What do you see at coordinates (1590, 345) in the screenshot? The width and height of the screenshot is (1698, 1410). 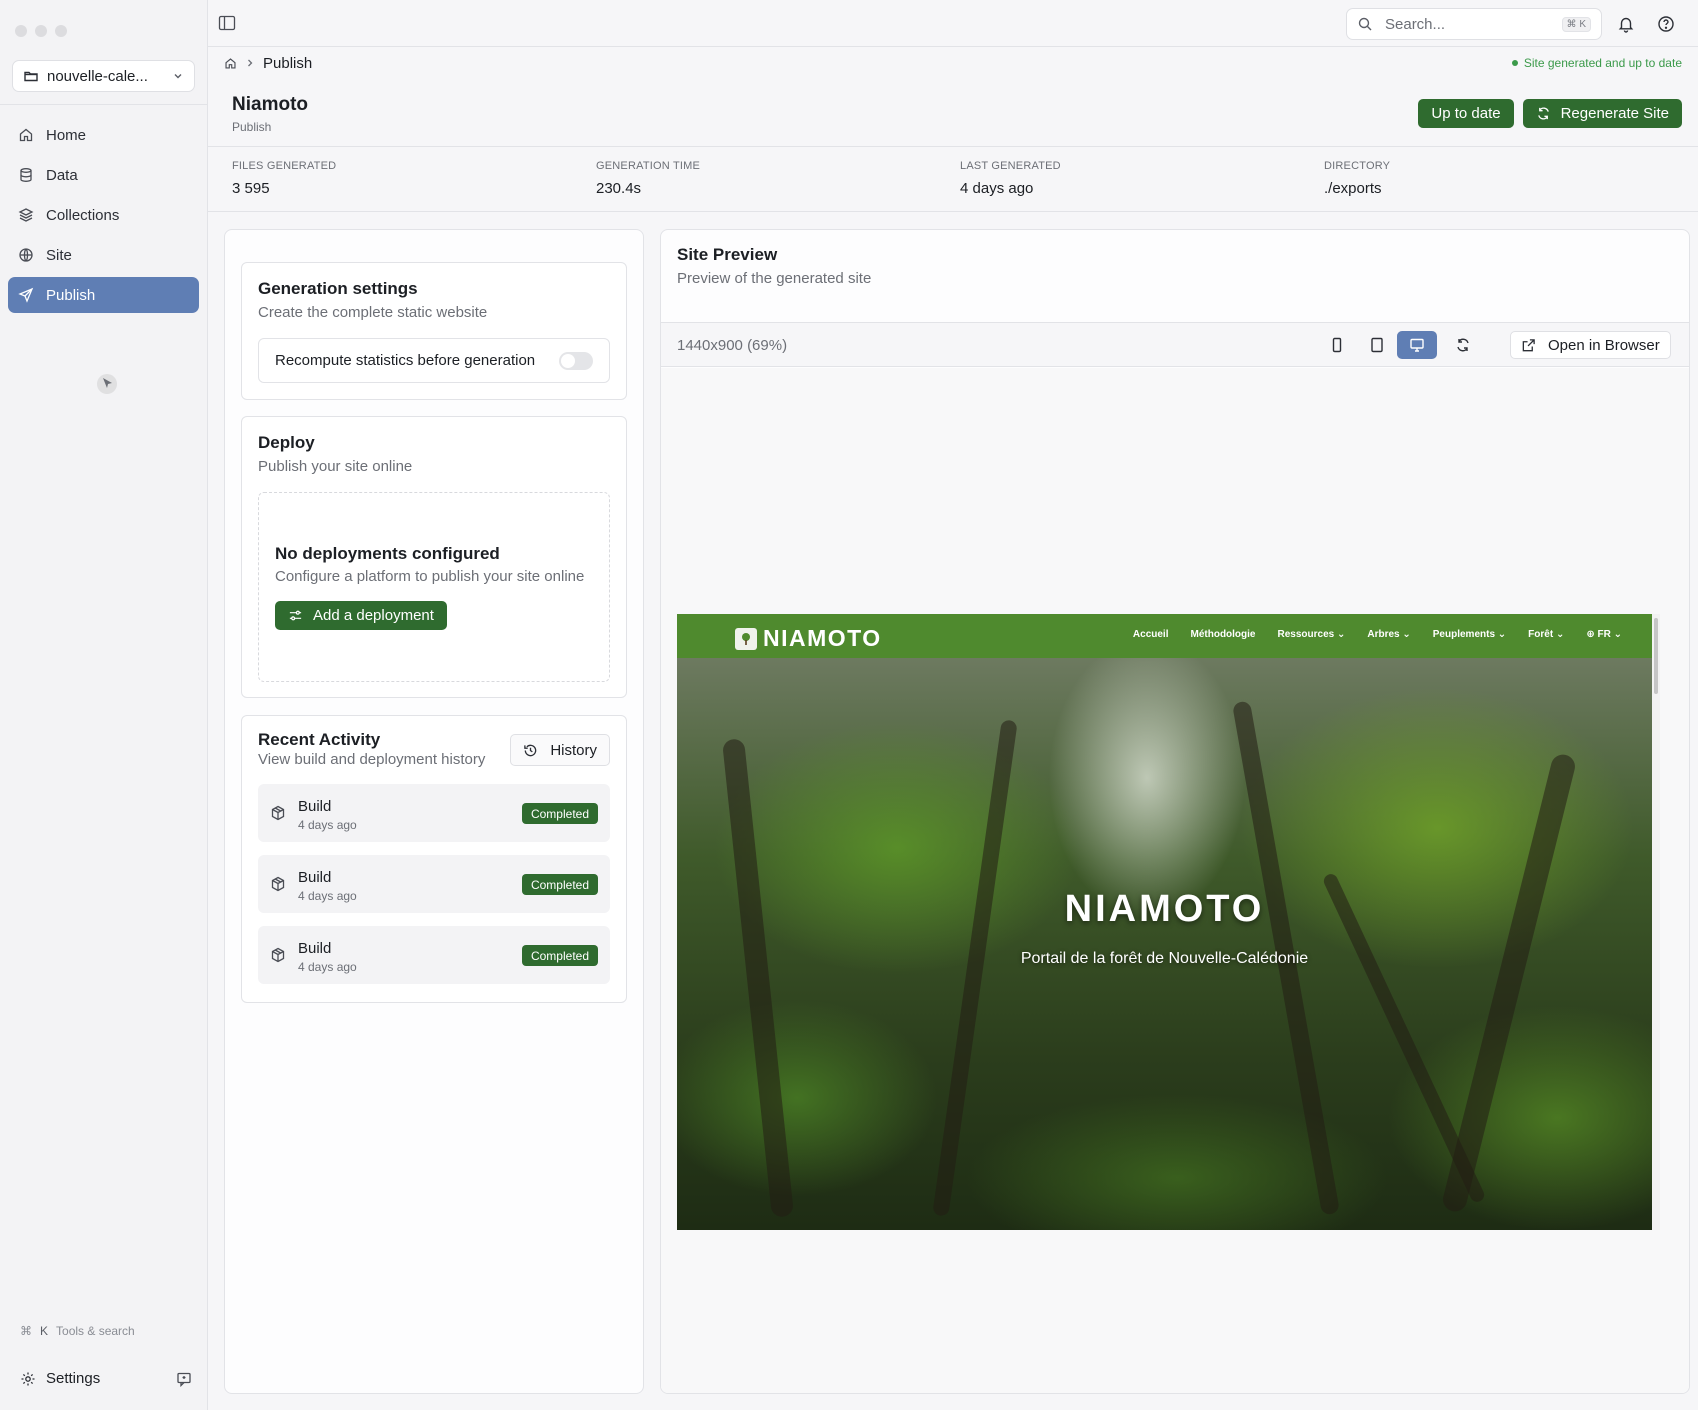 I see `open-in-browser-button: Open in Browser` at bounding box center [1590, 345].